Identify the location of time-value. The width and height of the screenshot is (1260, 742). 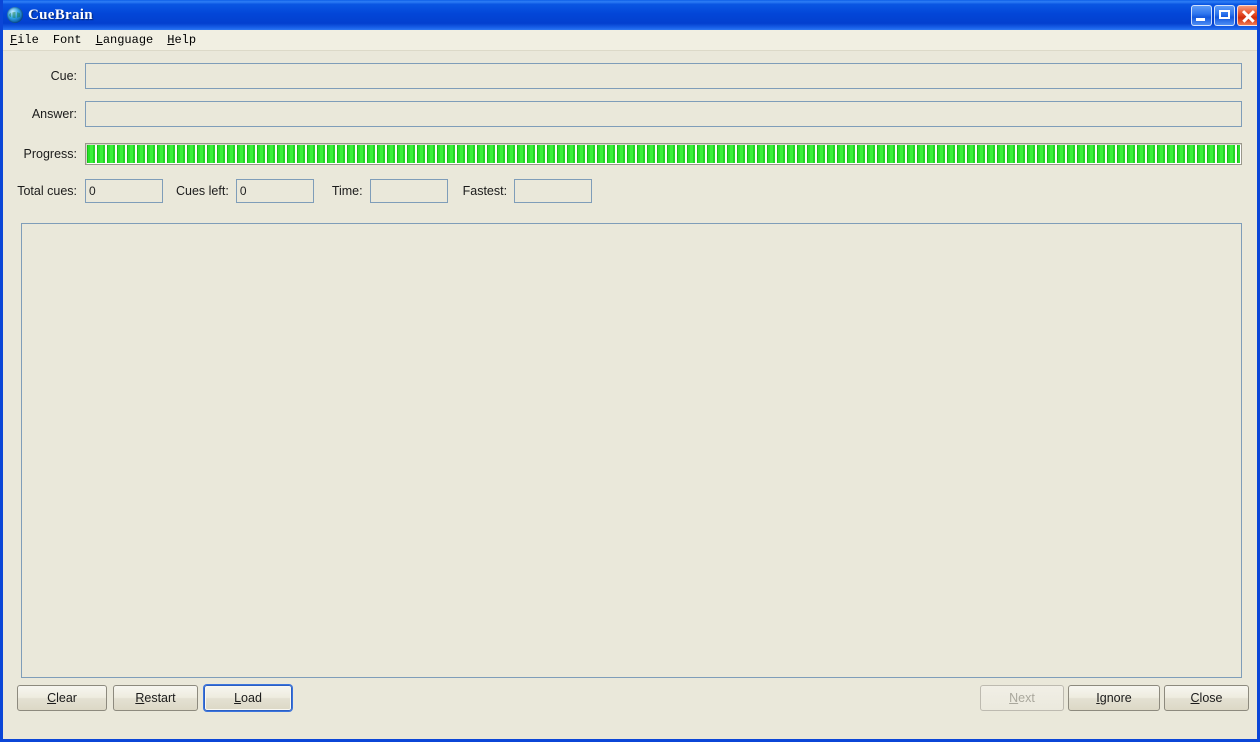
(408, 191).